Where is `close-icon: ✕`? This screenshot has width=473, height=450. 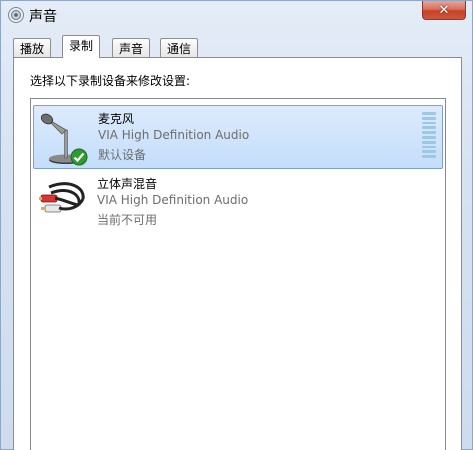 close-icon: ✕ is located at coordinates (444, 10).